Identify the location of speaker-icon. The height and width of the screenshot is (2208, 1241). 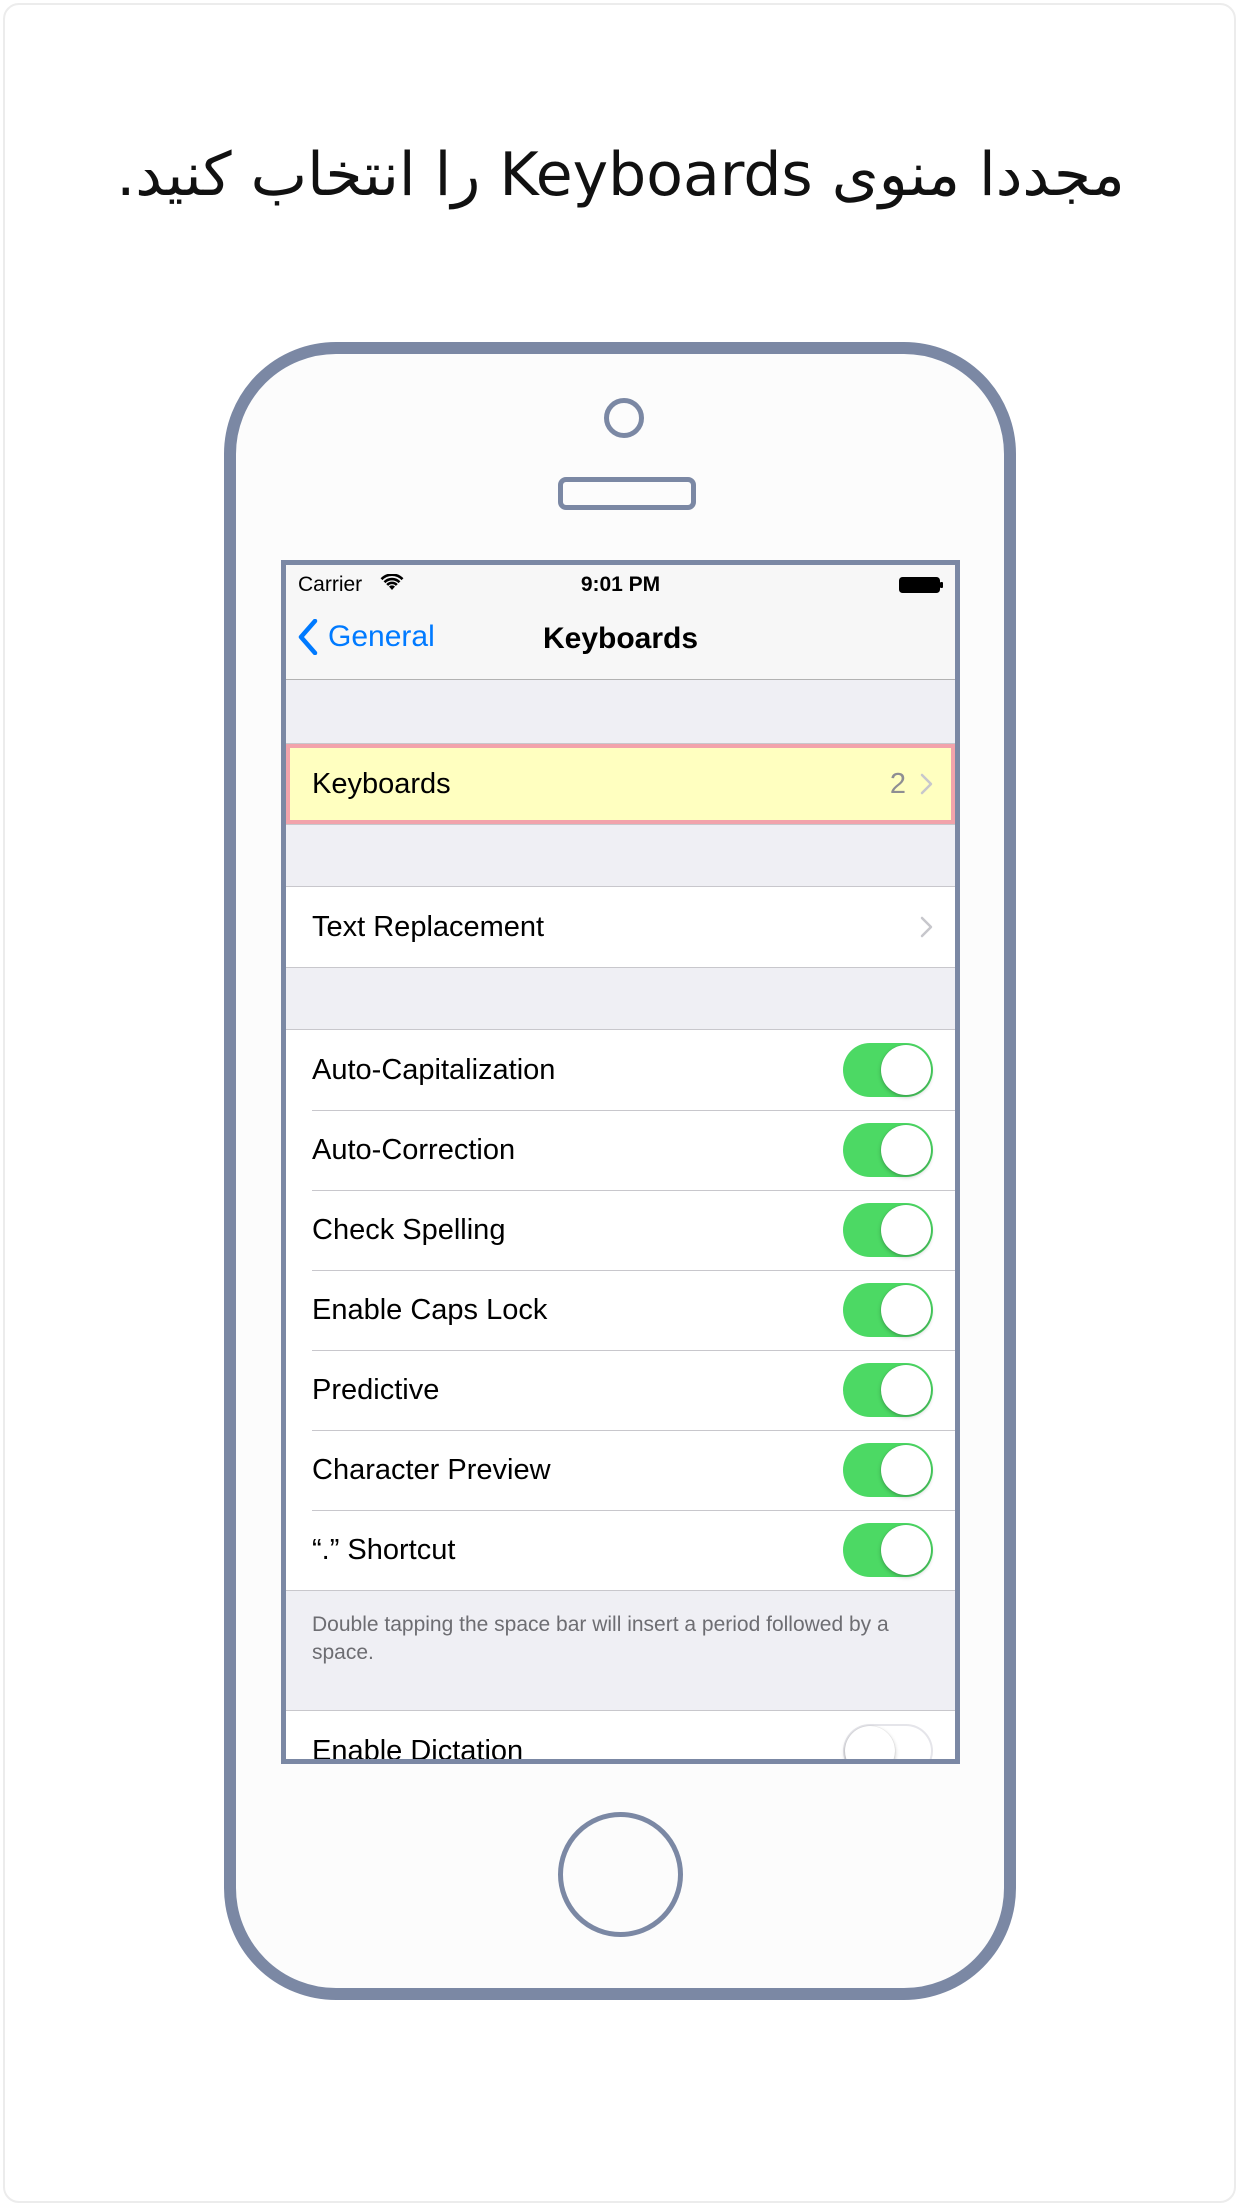
(627, 493).